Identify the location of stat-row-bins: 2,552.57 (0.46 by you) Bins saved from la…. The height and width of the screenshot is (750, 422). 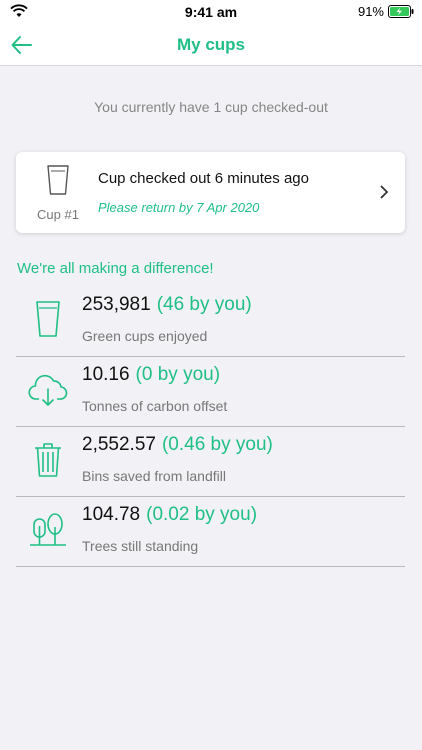
(210, 462).